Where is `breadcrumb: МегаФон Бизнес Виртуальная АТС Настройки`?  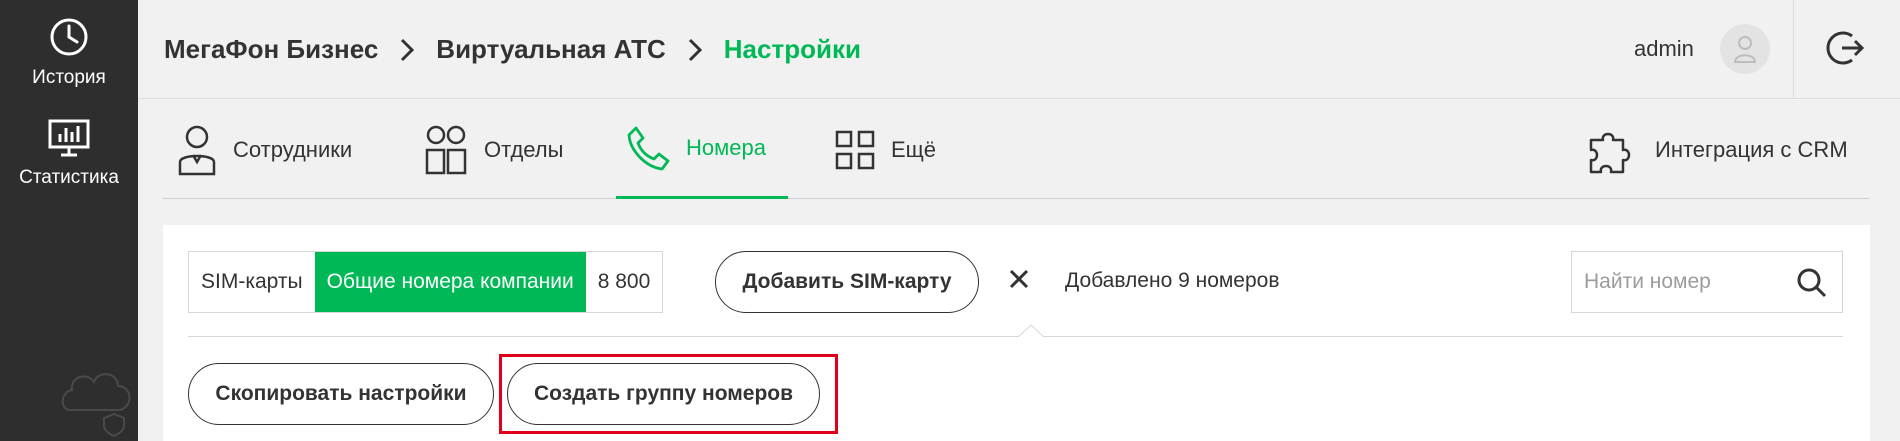
breadcrumb: МегаФон Бизнес Виртуальная АТС Настройки is located at coordinates (512, 49).